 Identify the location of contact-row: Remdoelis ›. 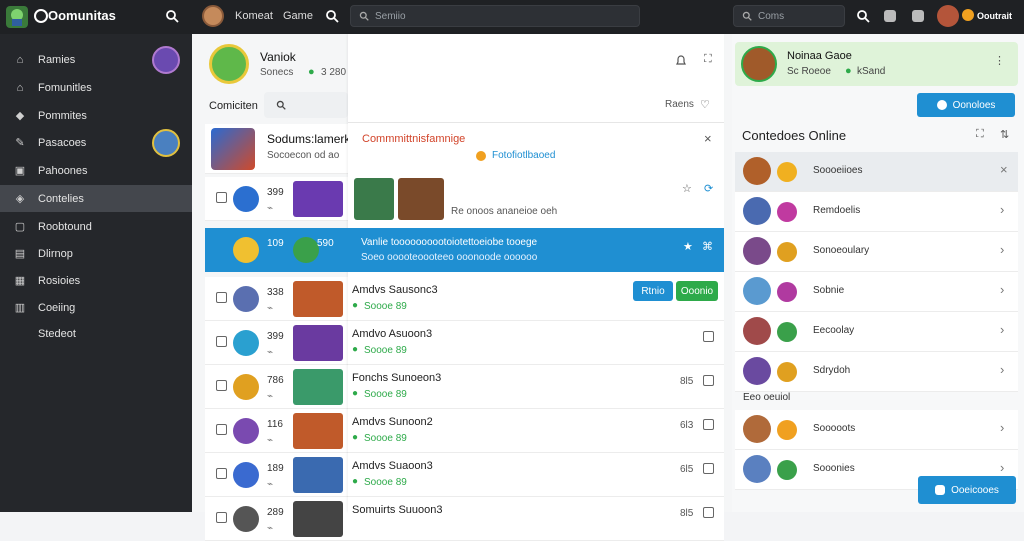
(876, 212).